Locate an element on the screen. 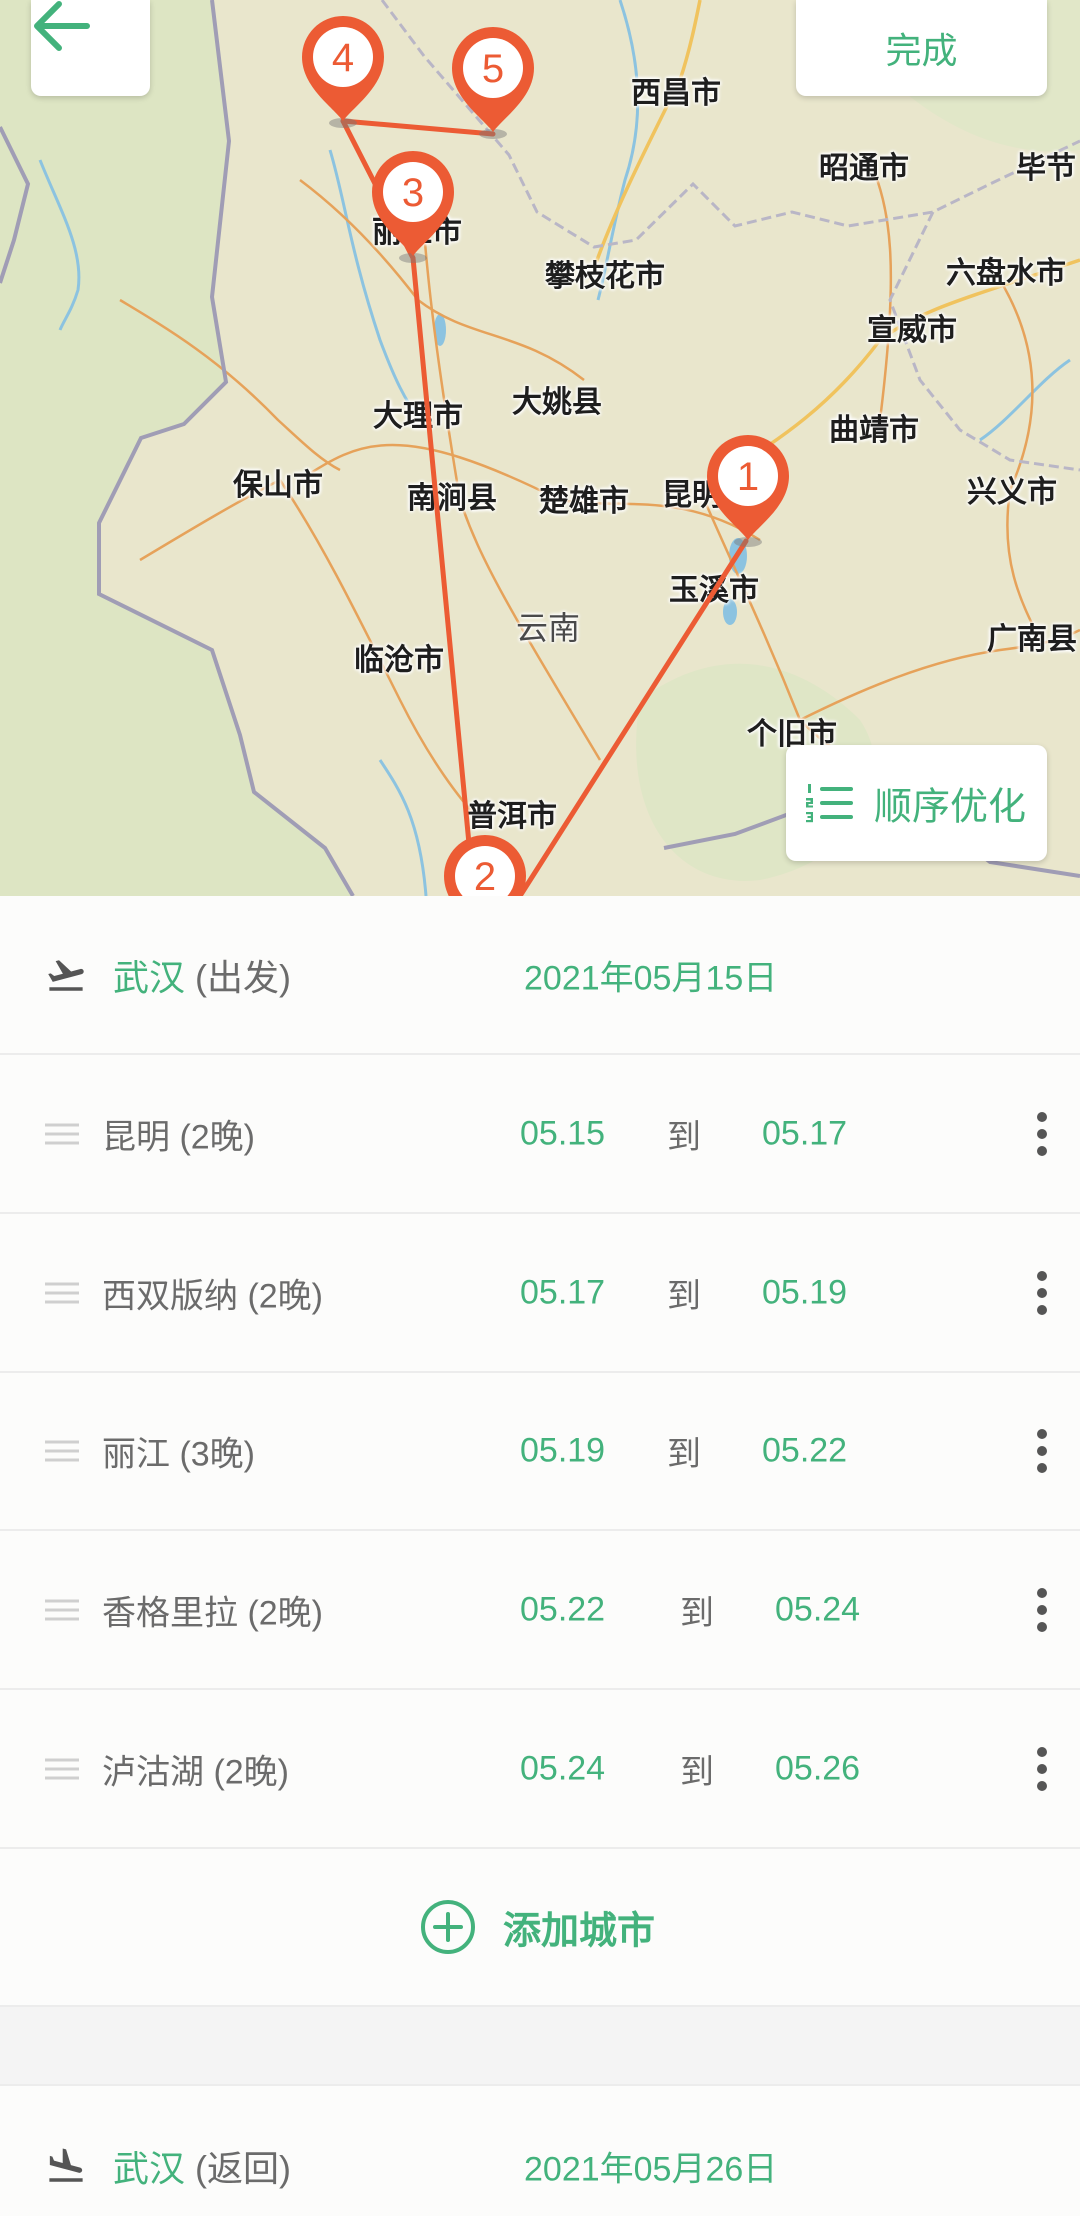 This screenshot has width=1080, height=2216. stop-row: 泸沽湖 (2晚) 05.24 到 05.26 is located at coordinates (540, 1769).